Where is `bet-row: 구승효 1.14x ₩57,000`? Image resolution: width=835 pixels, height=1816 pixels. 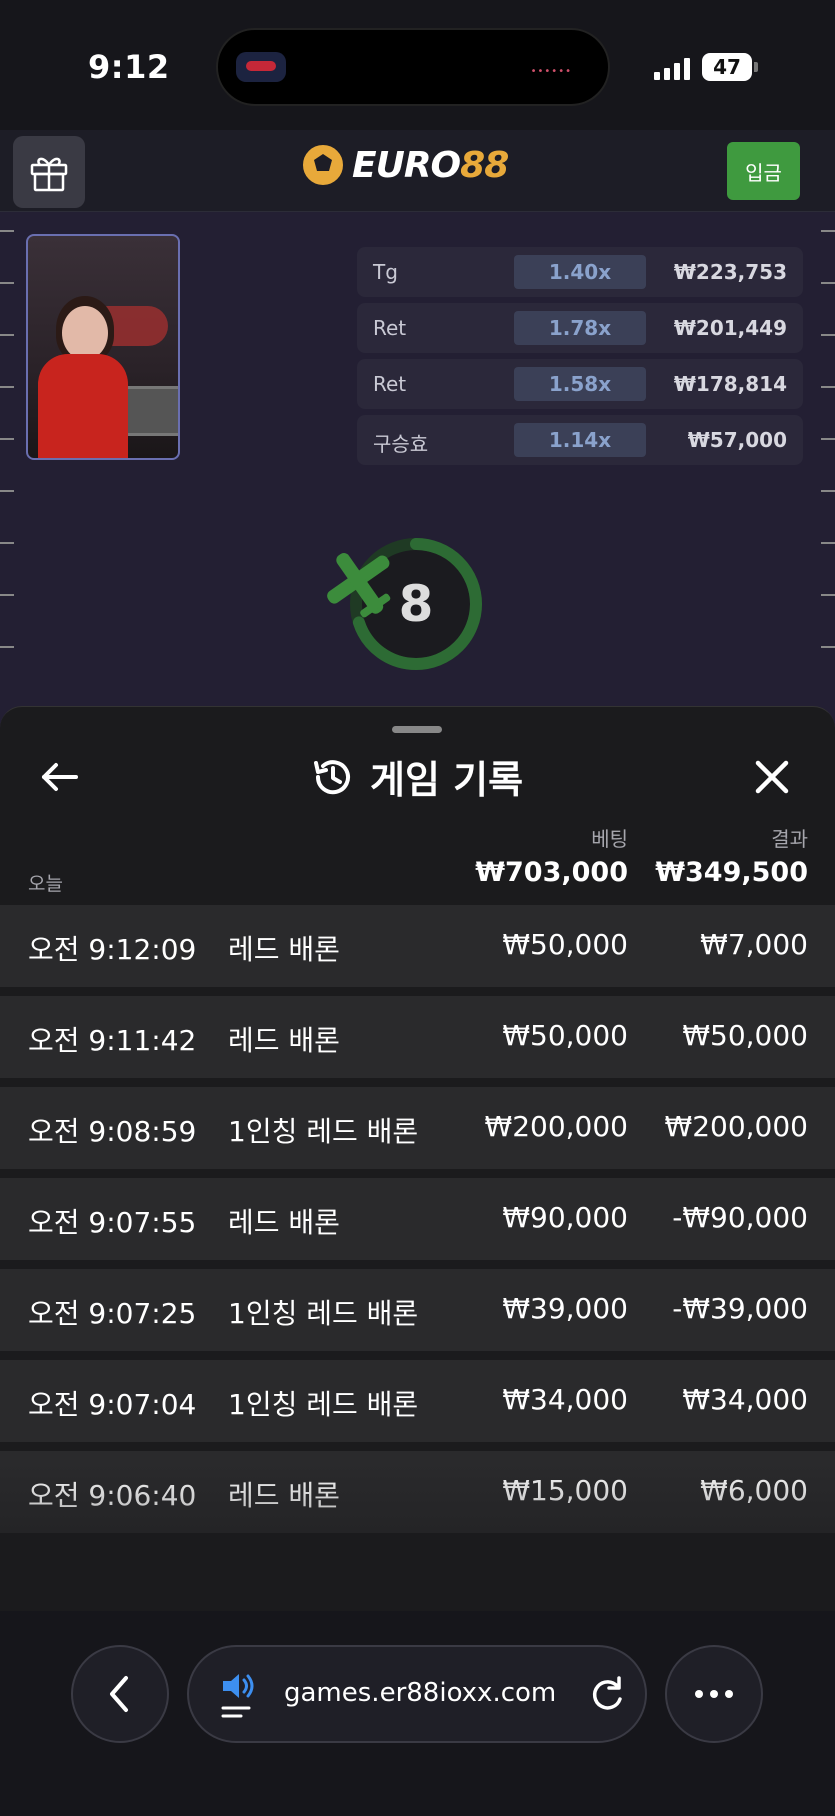 bet-row: 구승효 1.14x ₩57,000 is located at coordinates (580, 440).